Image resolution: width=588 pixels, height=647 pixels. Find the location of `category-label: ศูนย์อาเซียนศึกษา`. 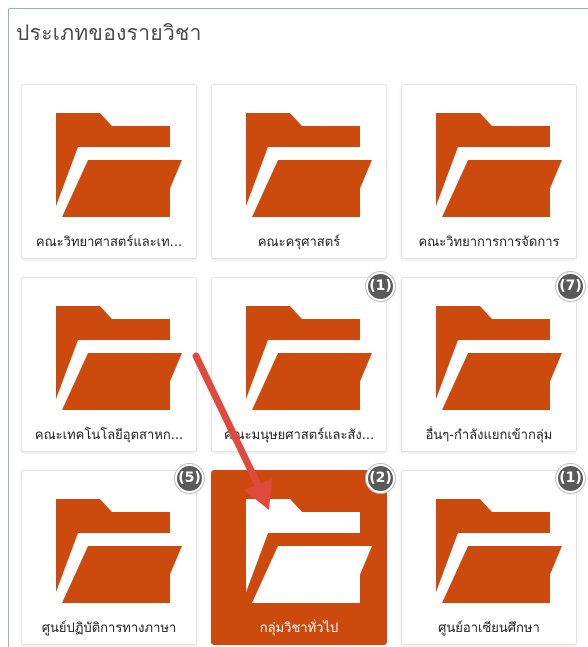

category-label: ศูนย์อาเซียนศึกษา is located at coordinates (489, 628).